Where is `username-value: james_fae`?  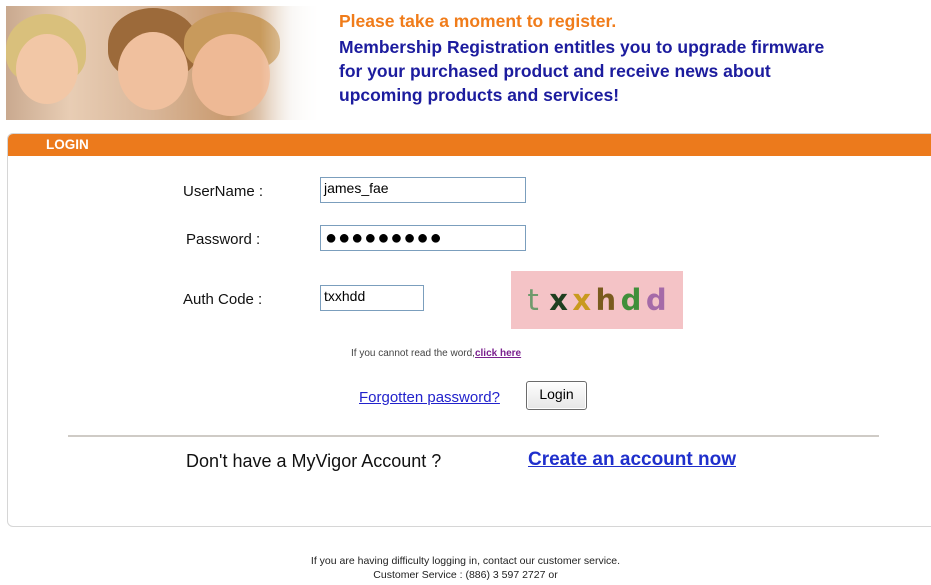
username-value: james_fae is located at coordinates (356, 188).